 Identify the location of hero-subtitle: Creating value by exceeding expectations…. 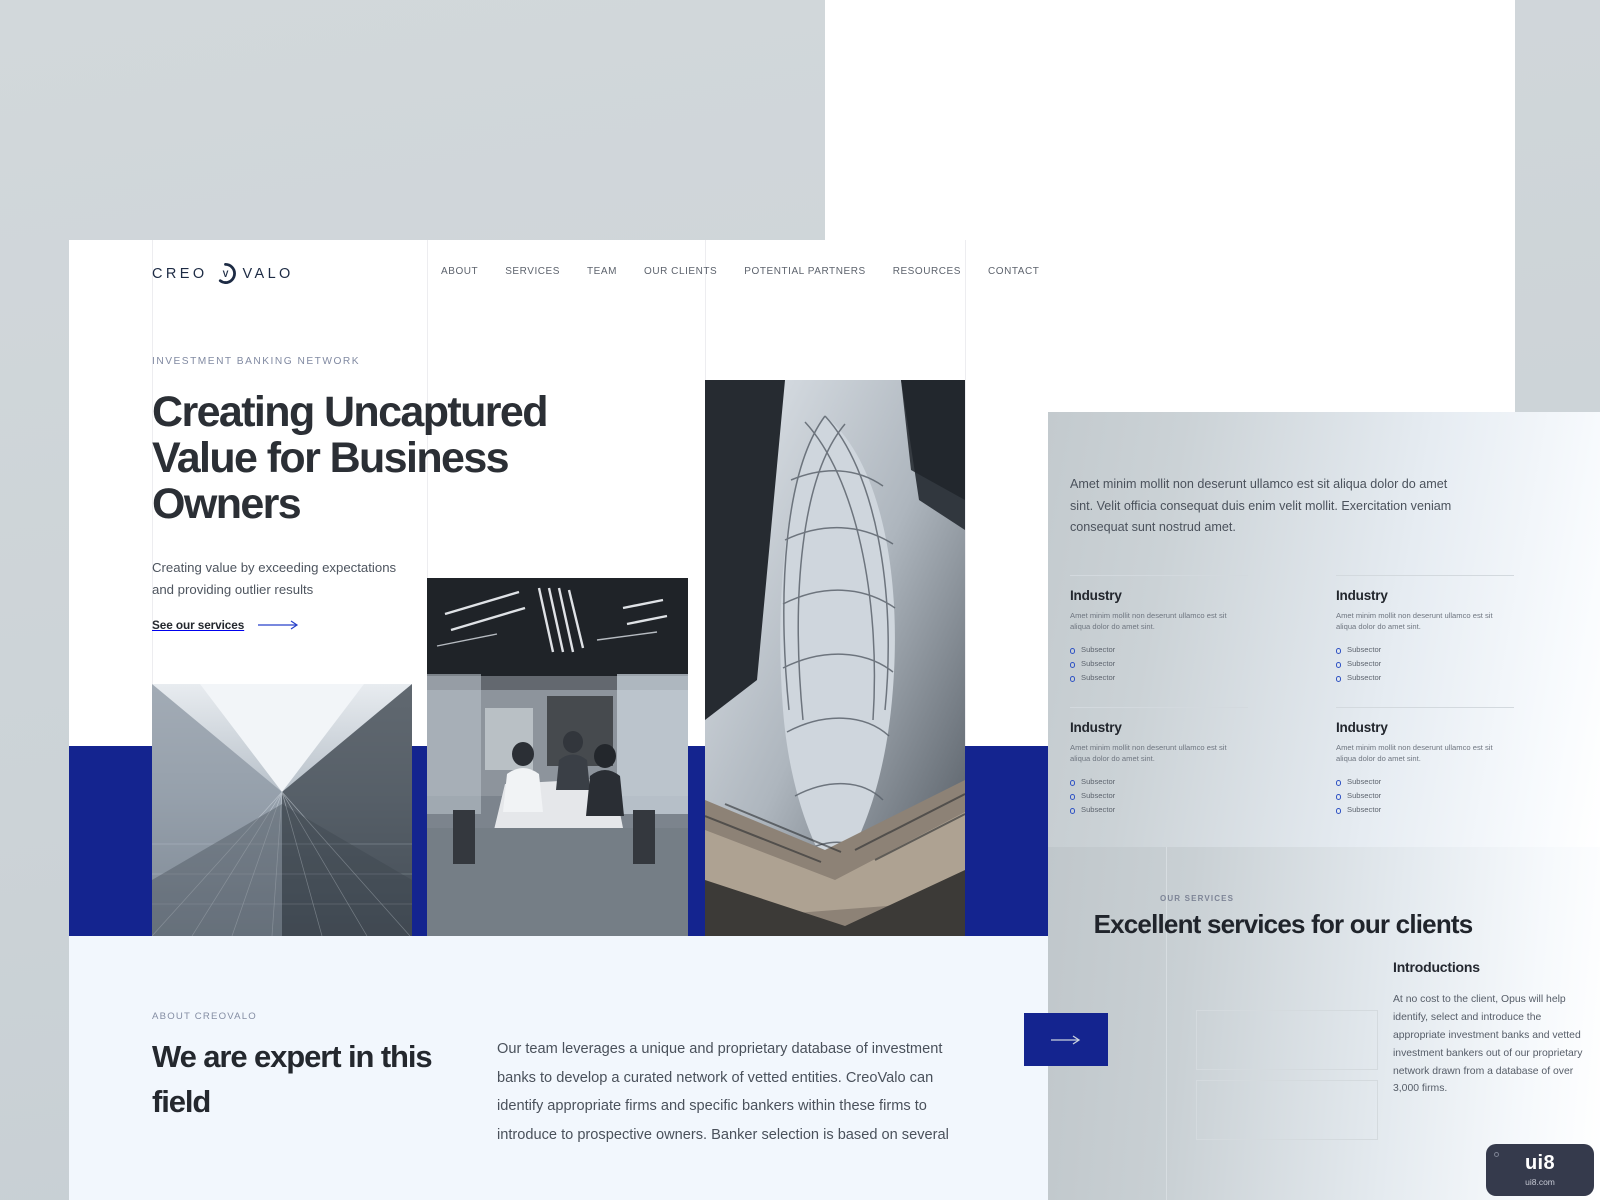
(274, 578).